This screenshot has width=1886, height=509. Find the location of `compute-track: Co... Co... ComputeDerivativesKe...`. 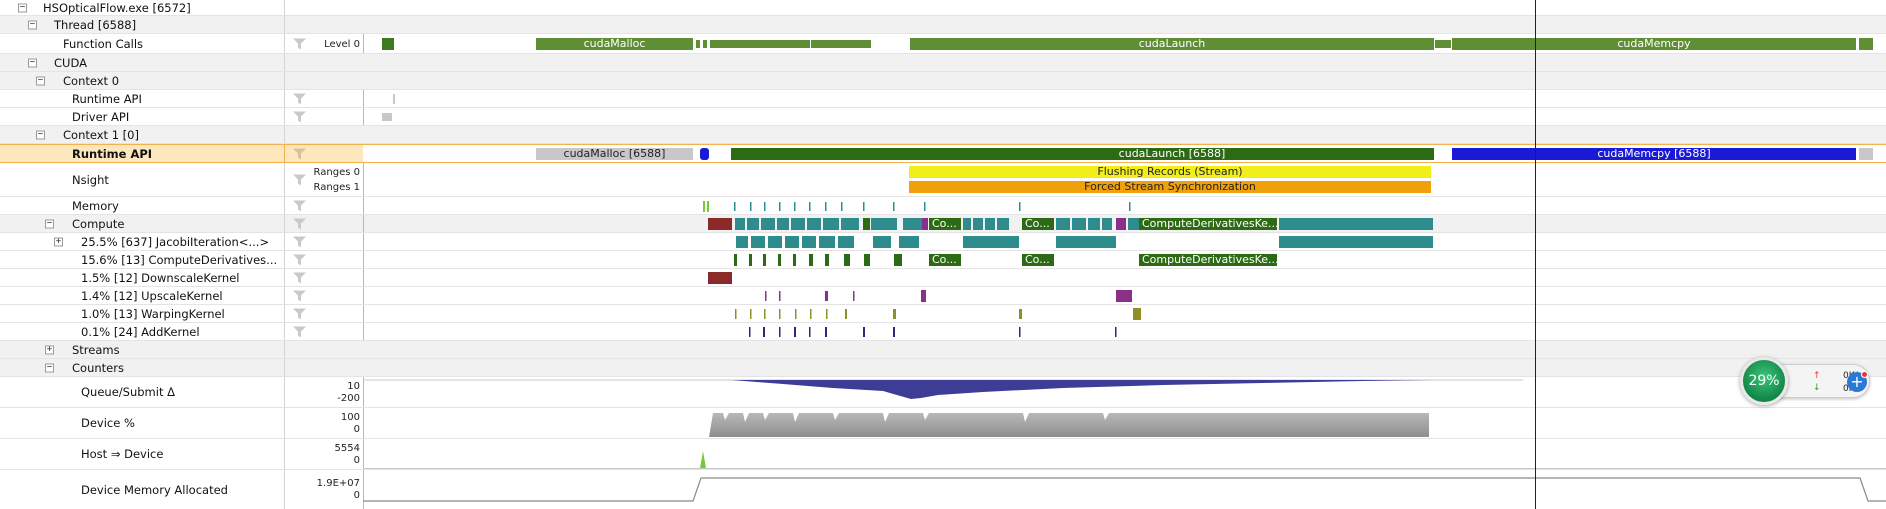

compute-track: Co... Co... ComputeDerivativesKe... is located at coordinates (1124, 223).